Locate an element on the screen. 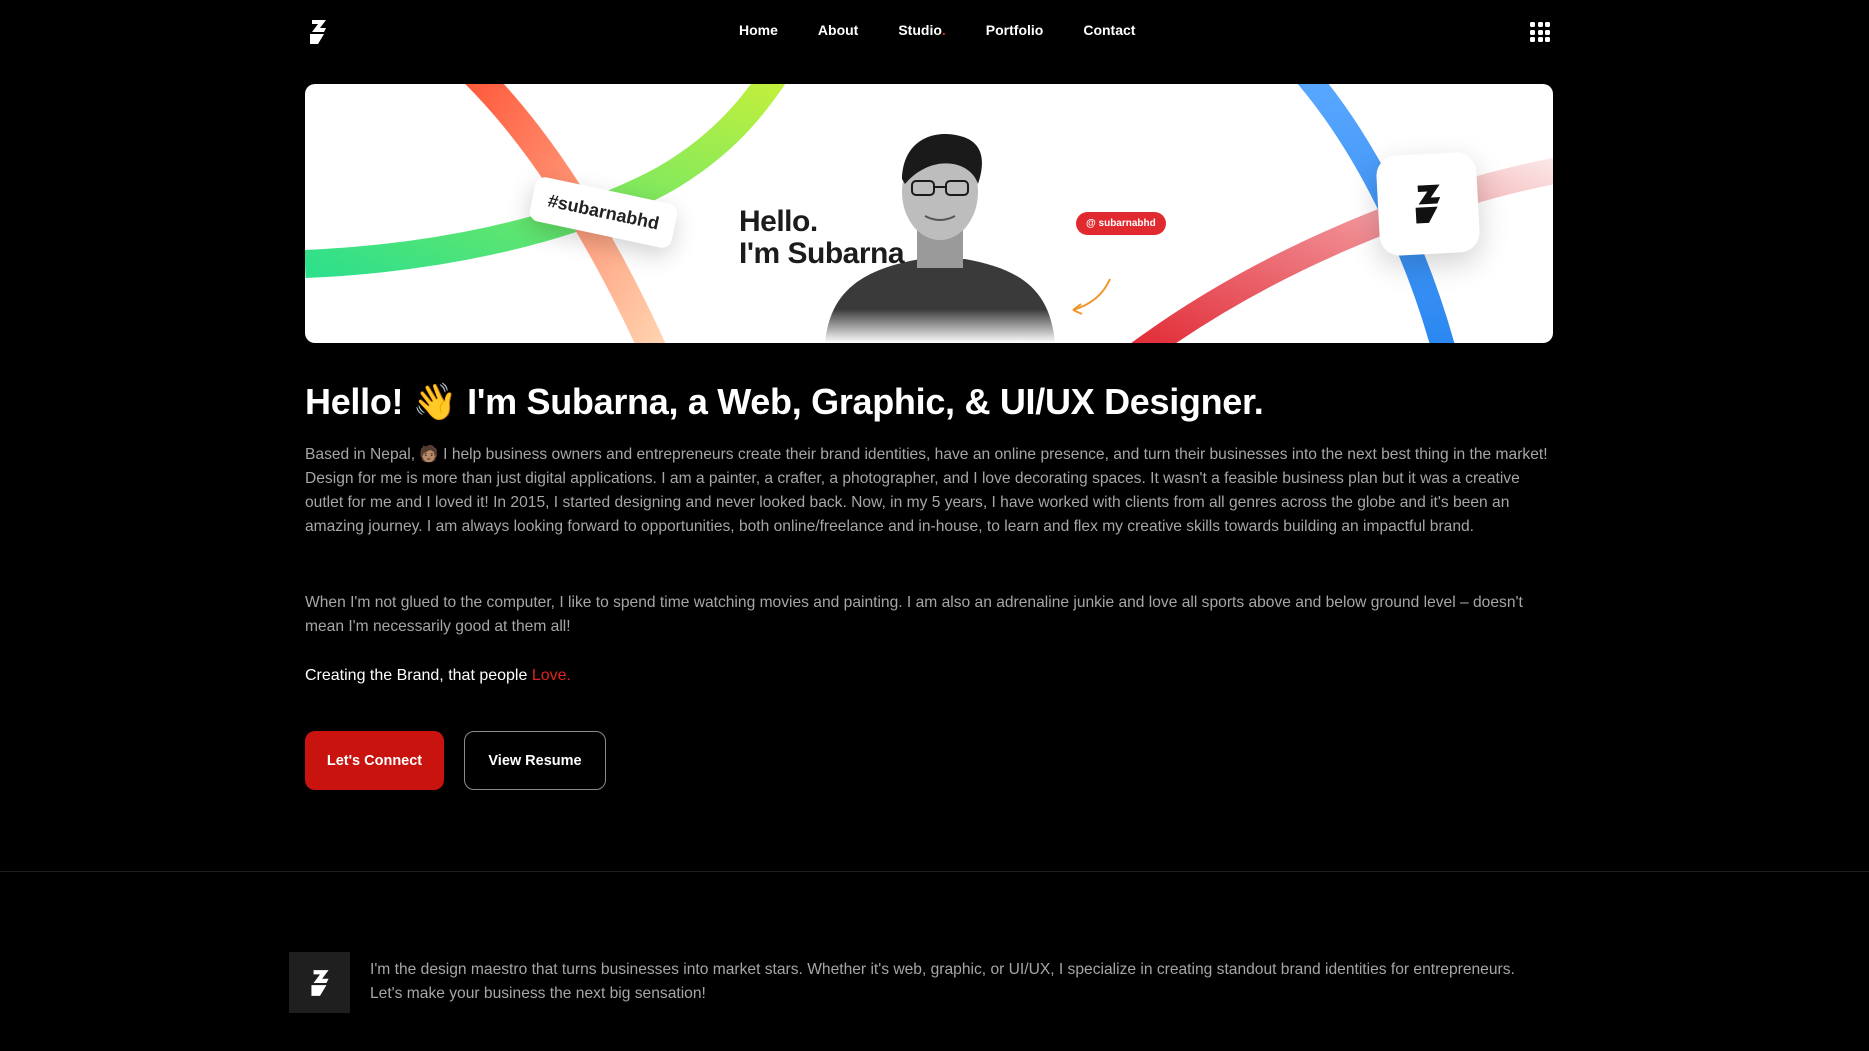 This screenshot has width=1869, height=1051. grid-menu-icon is located at coordinates (1540, 32).